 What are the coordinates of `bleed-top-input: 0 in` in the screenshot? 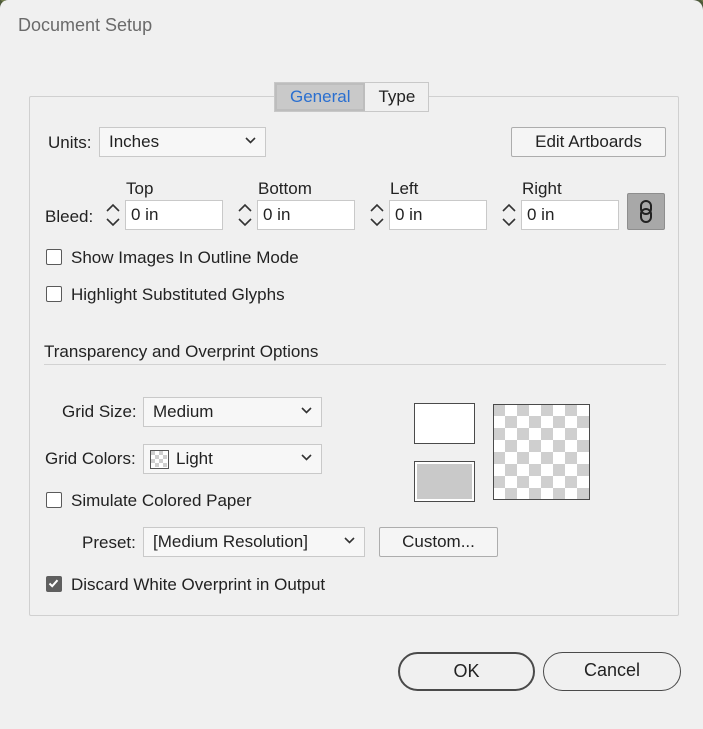 It's located at (174, 215).